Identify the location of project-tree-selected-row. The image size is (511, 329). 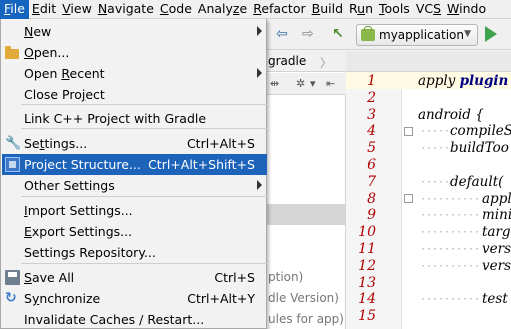
(306, 214).